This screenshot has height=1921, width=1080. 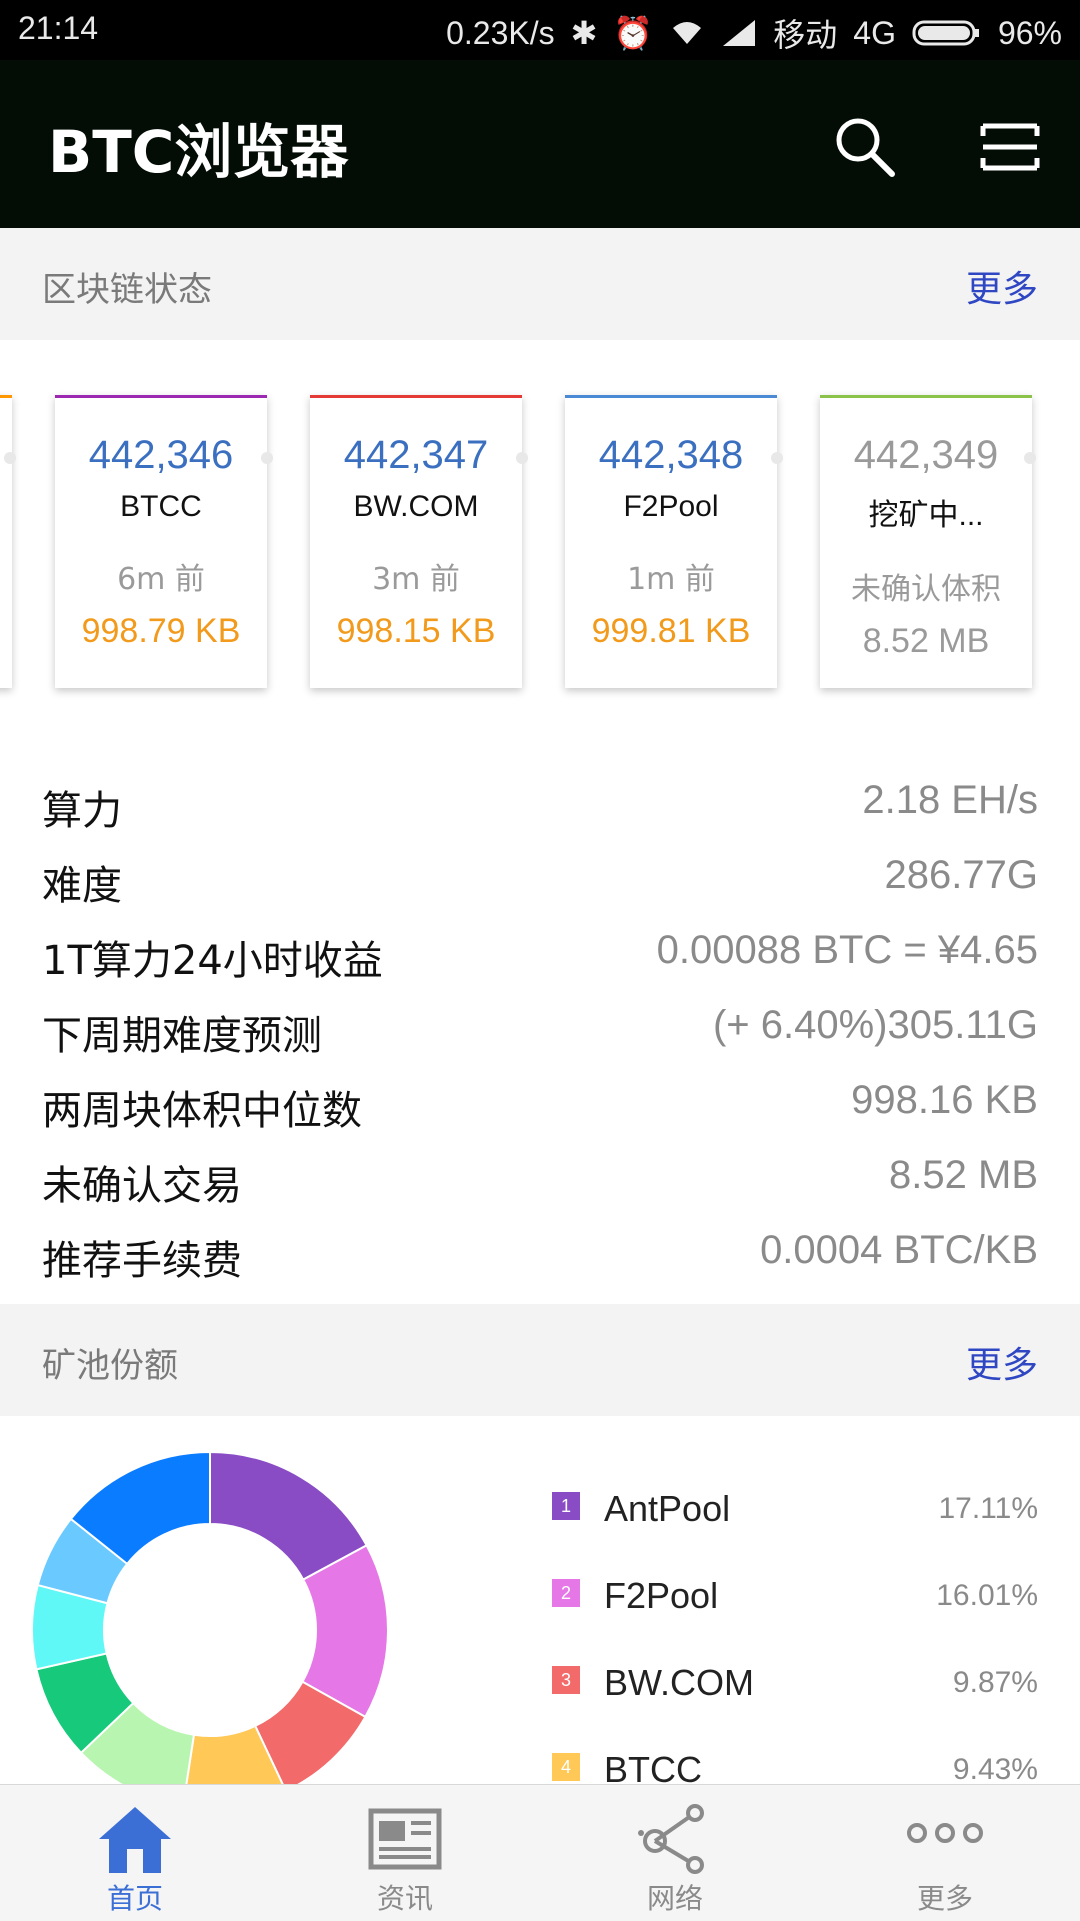 What do you see at coordinates (404, 1898) in the screenshot?
I see `nav-news-label: 资讯` at bounding box center [404, 1898].